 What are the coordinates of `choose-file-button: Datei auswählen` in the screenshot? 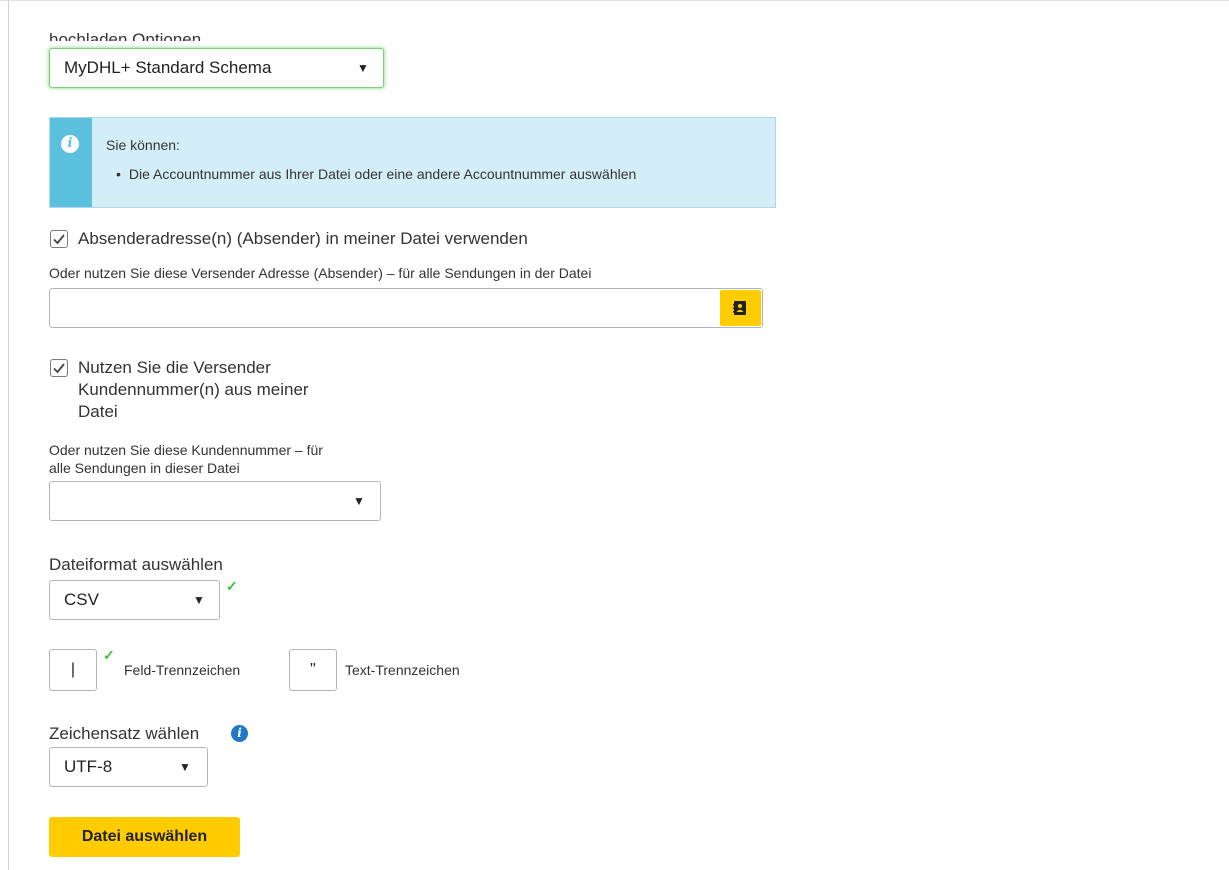 It's located at (144, 837).